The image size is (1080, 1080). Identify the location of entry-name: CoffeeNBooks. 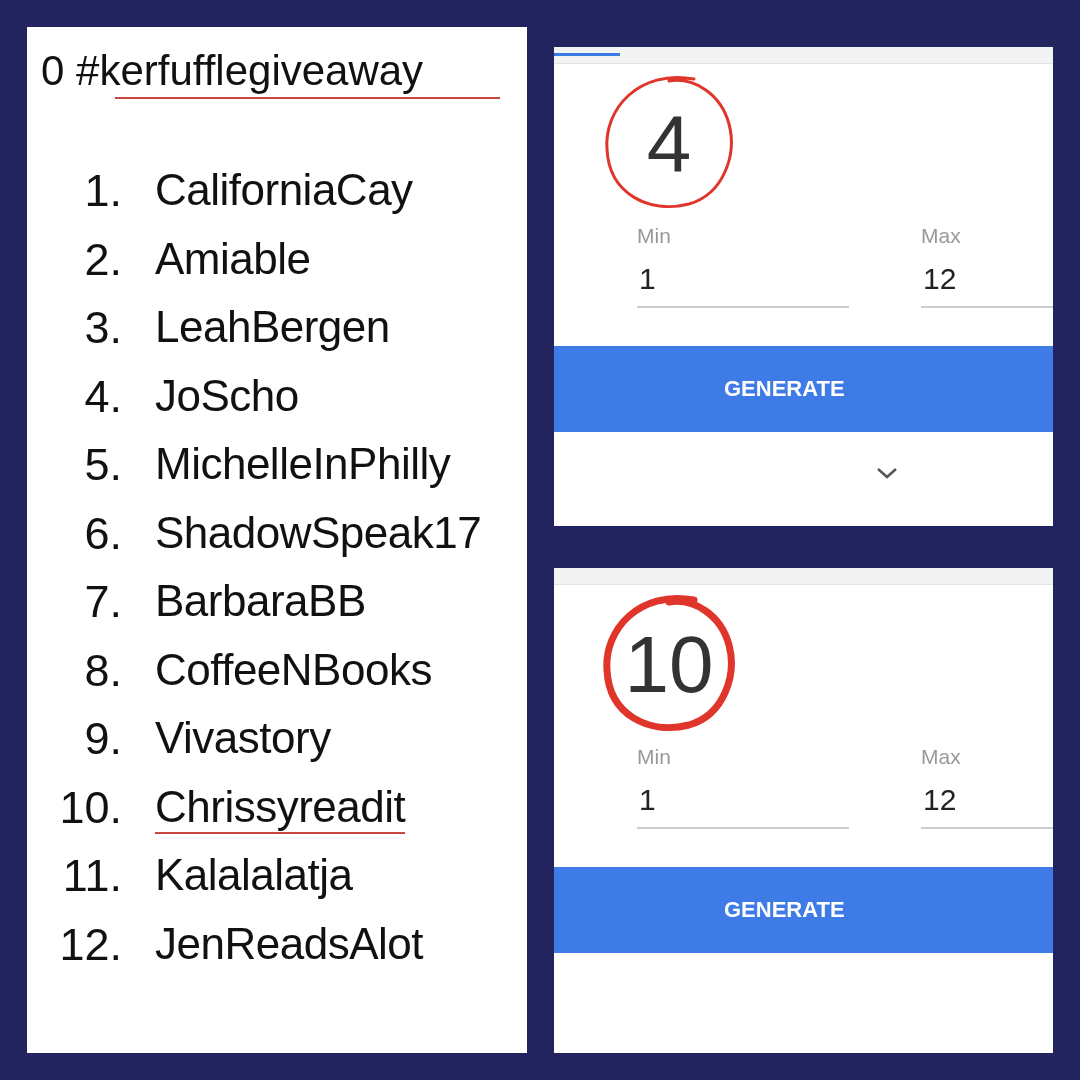
(293, 670).